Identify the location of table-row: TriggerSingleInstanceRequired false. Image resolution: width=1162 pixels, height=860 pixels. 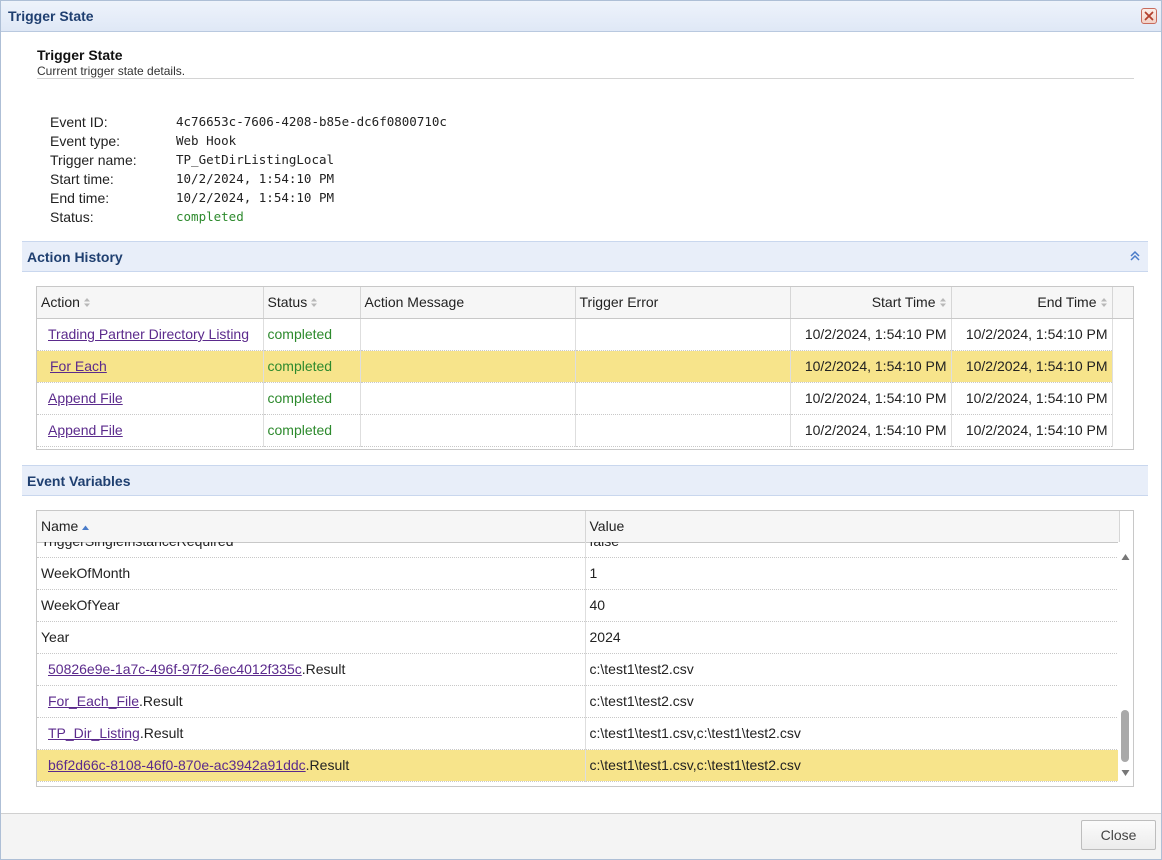
(578, 550).